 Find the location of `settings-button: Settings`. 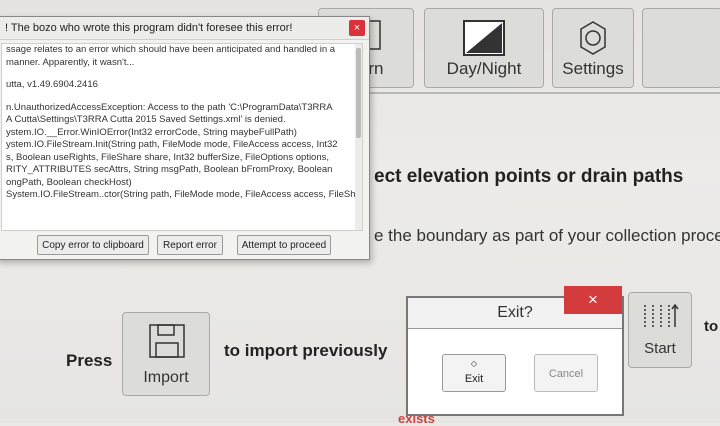

settings-button: Settings is located at coordinates (593, 48).